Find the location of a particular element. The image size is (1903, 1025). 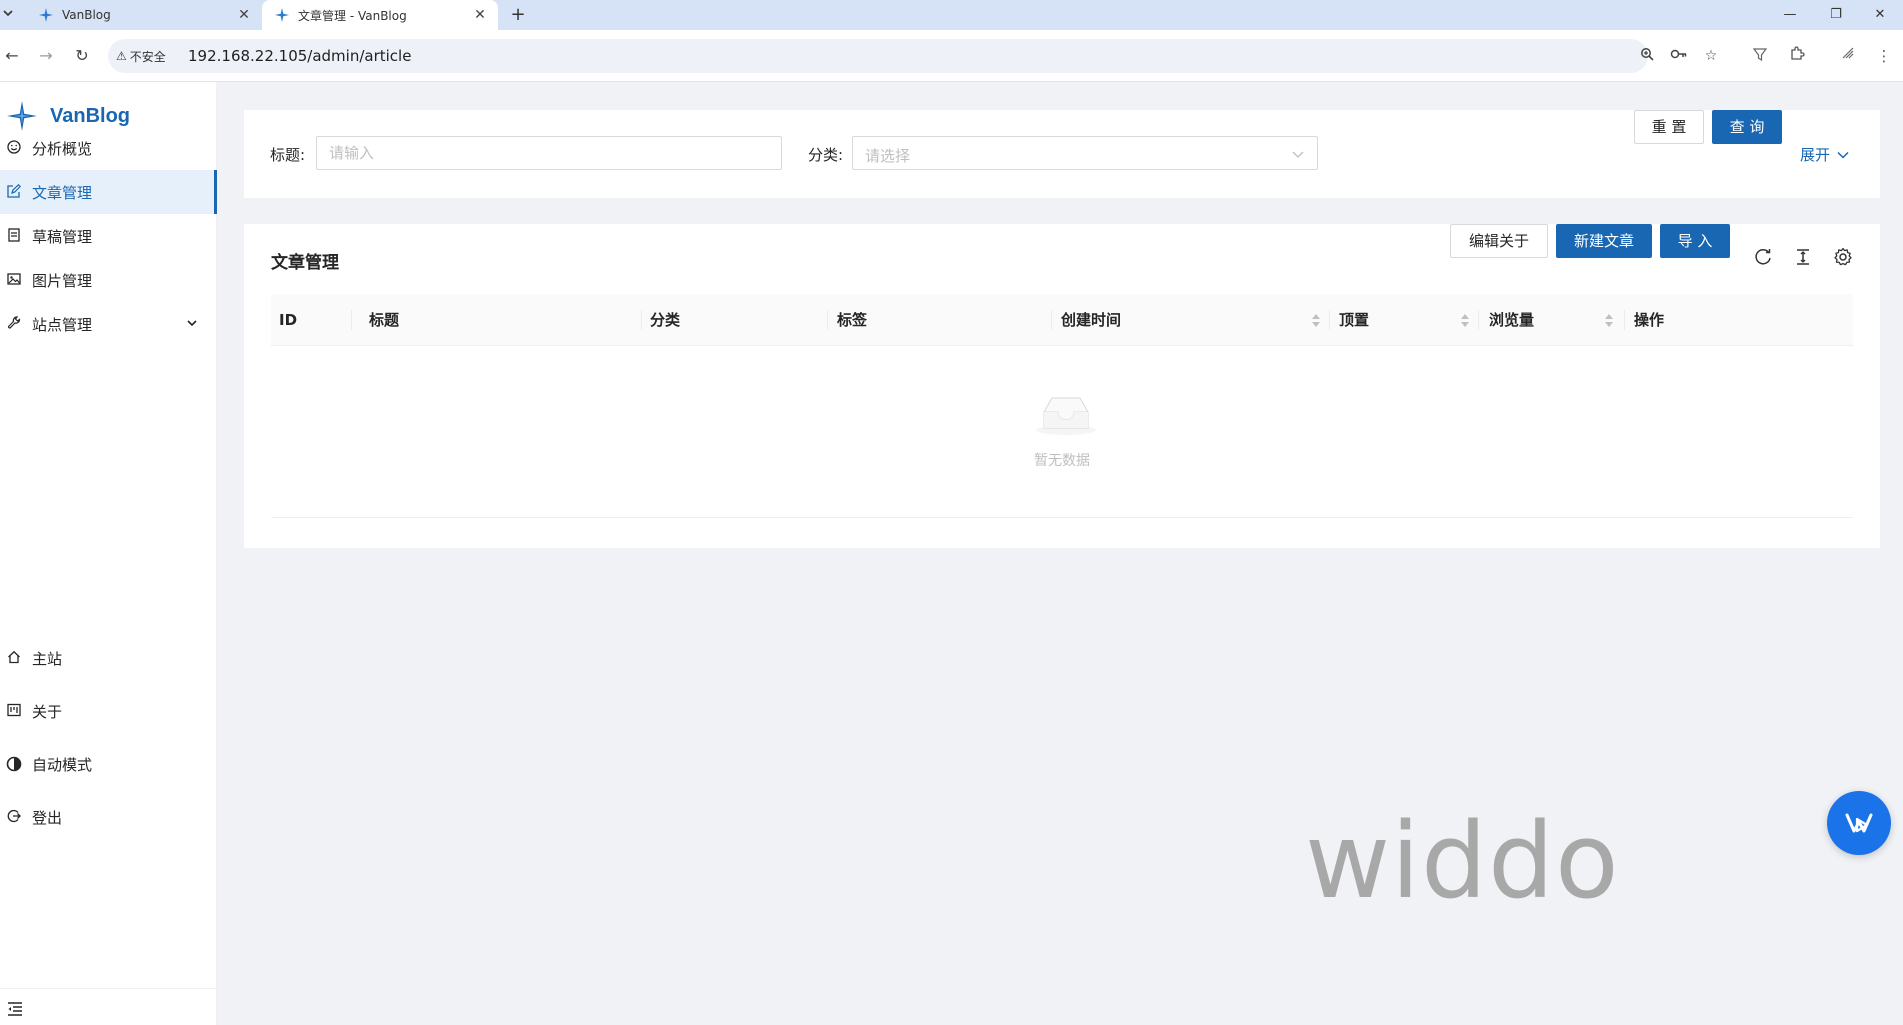

sidebar-item-theme-auto: 自动模式 is located at coordinates (108, 764).